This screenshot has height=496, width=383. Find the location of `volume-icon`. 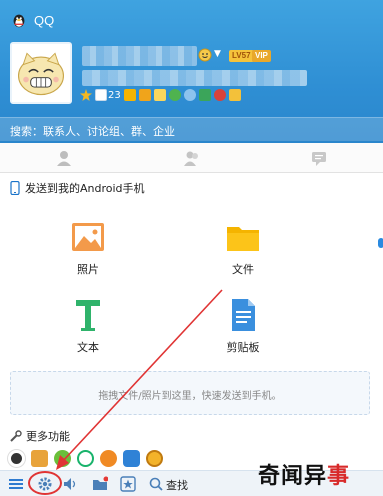

volume-icon is located at coordinates (70, 484).